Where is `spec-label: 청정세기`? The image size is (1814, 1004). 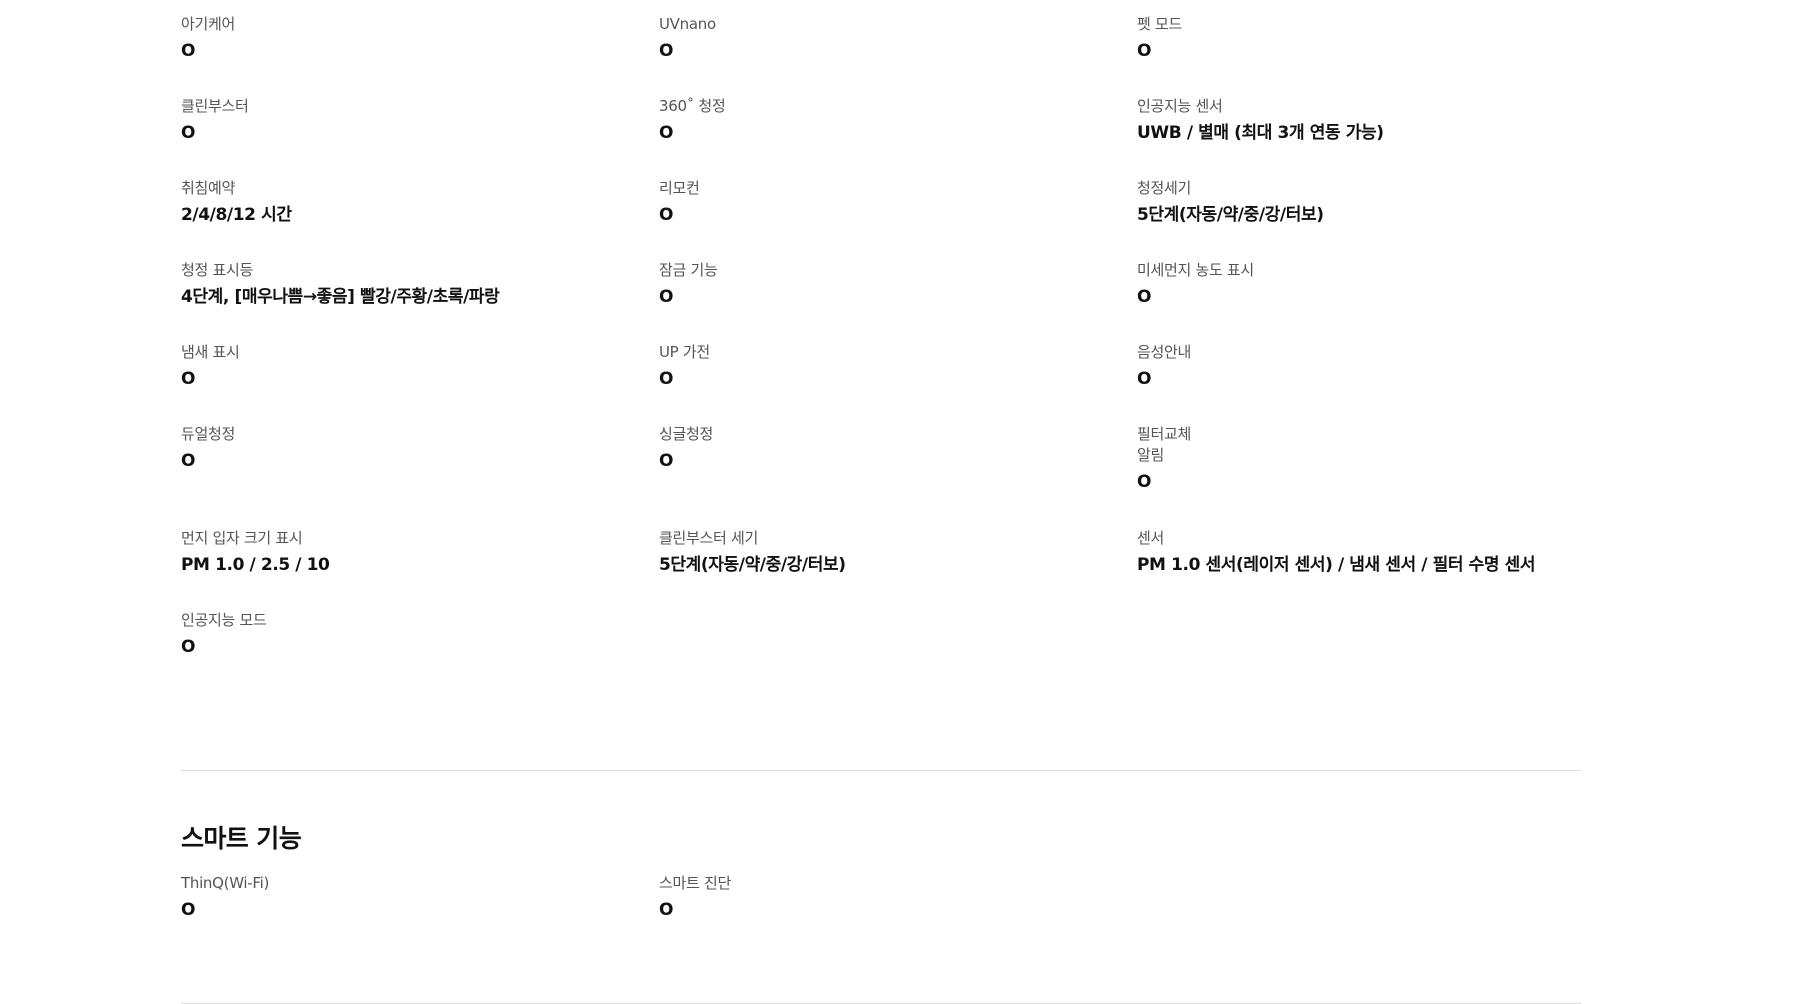 spec-label: 청정세기 is located at coordinates (1164, 188).